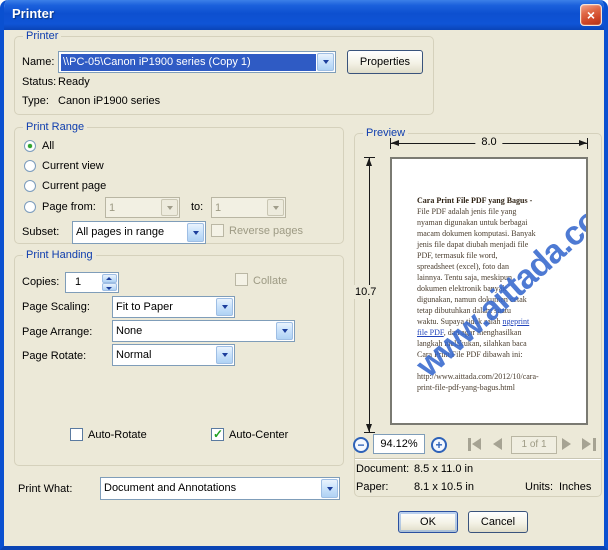  I want to click on arrow-left-icon, so click(395, 143).